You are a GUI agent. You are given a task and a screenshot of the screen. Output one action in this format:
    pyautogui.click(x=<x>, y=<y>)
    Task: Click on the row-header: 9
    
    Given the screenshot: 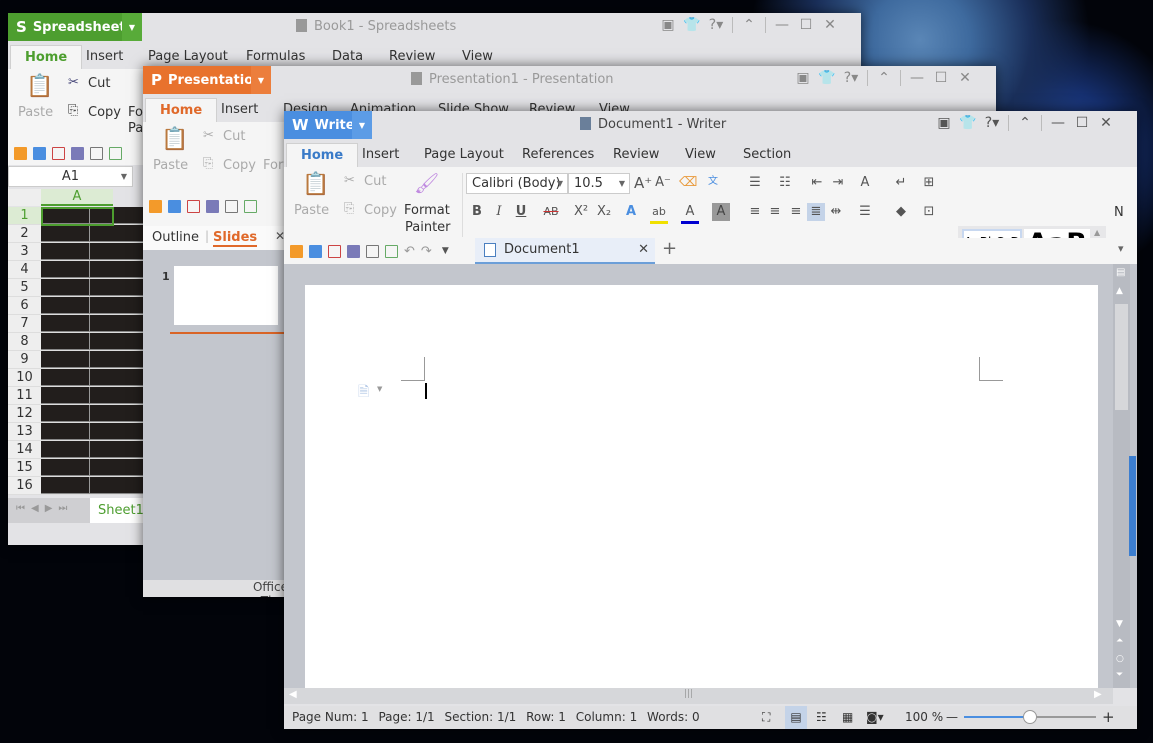 What is the action you would take?
    pyautogui.click(x=24, y=359)
    